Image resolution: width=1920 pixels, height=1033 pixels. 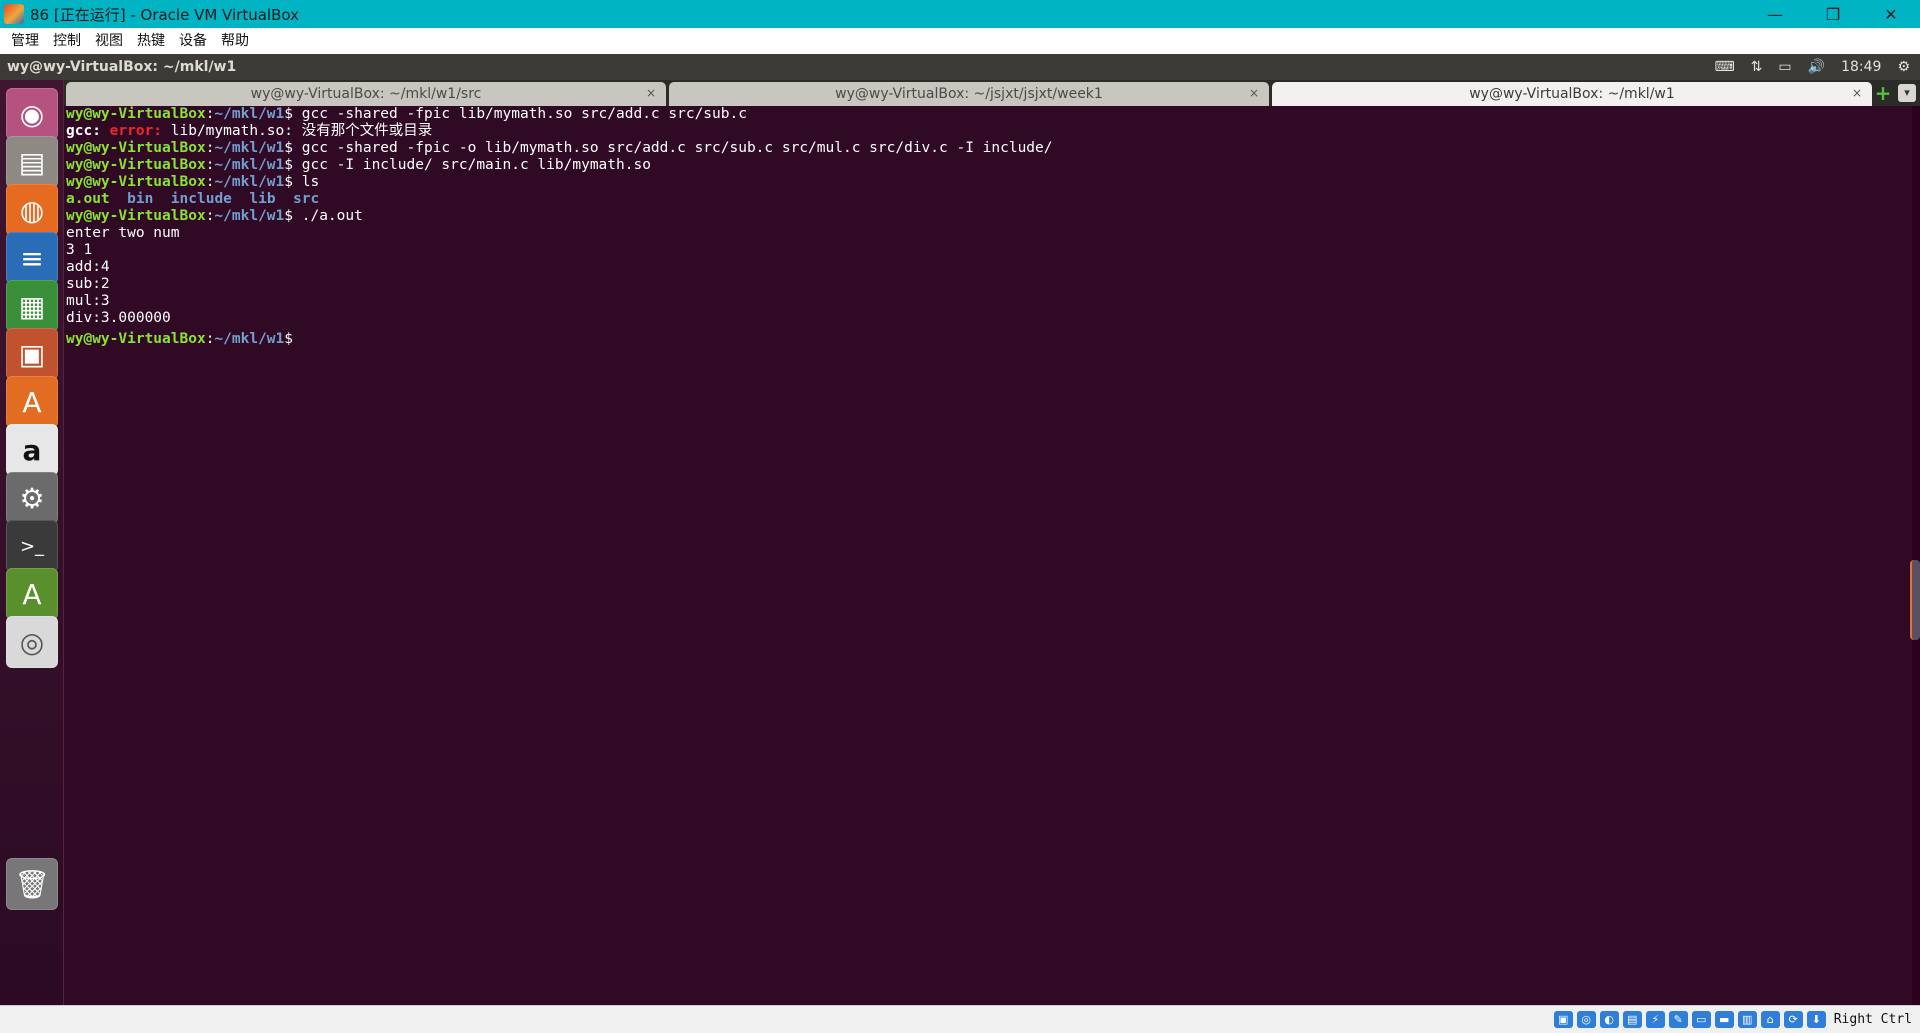 What do you see at coordinates (32, 642) in the screenshot?
I see `optical-disc-icon: ◎` at bounding box center [32, 642].